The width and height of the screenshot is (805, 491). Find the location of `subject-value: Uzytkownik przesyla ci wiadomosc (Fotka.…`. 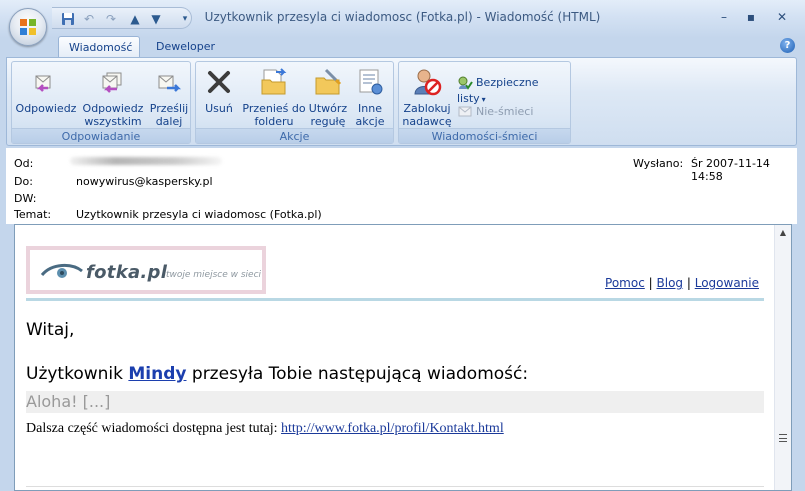

subject-value: Uzytkownik przesyla ci wiadomosc (Fotka.… is located at coordinates (199, 214).